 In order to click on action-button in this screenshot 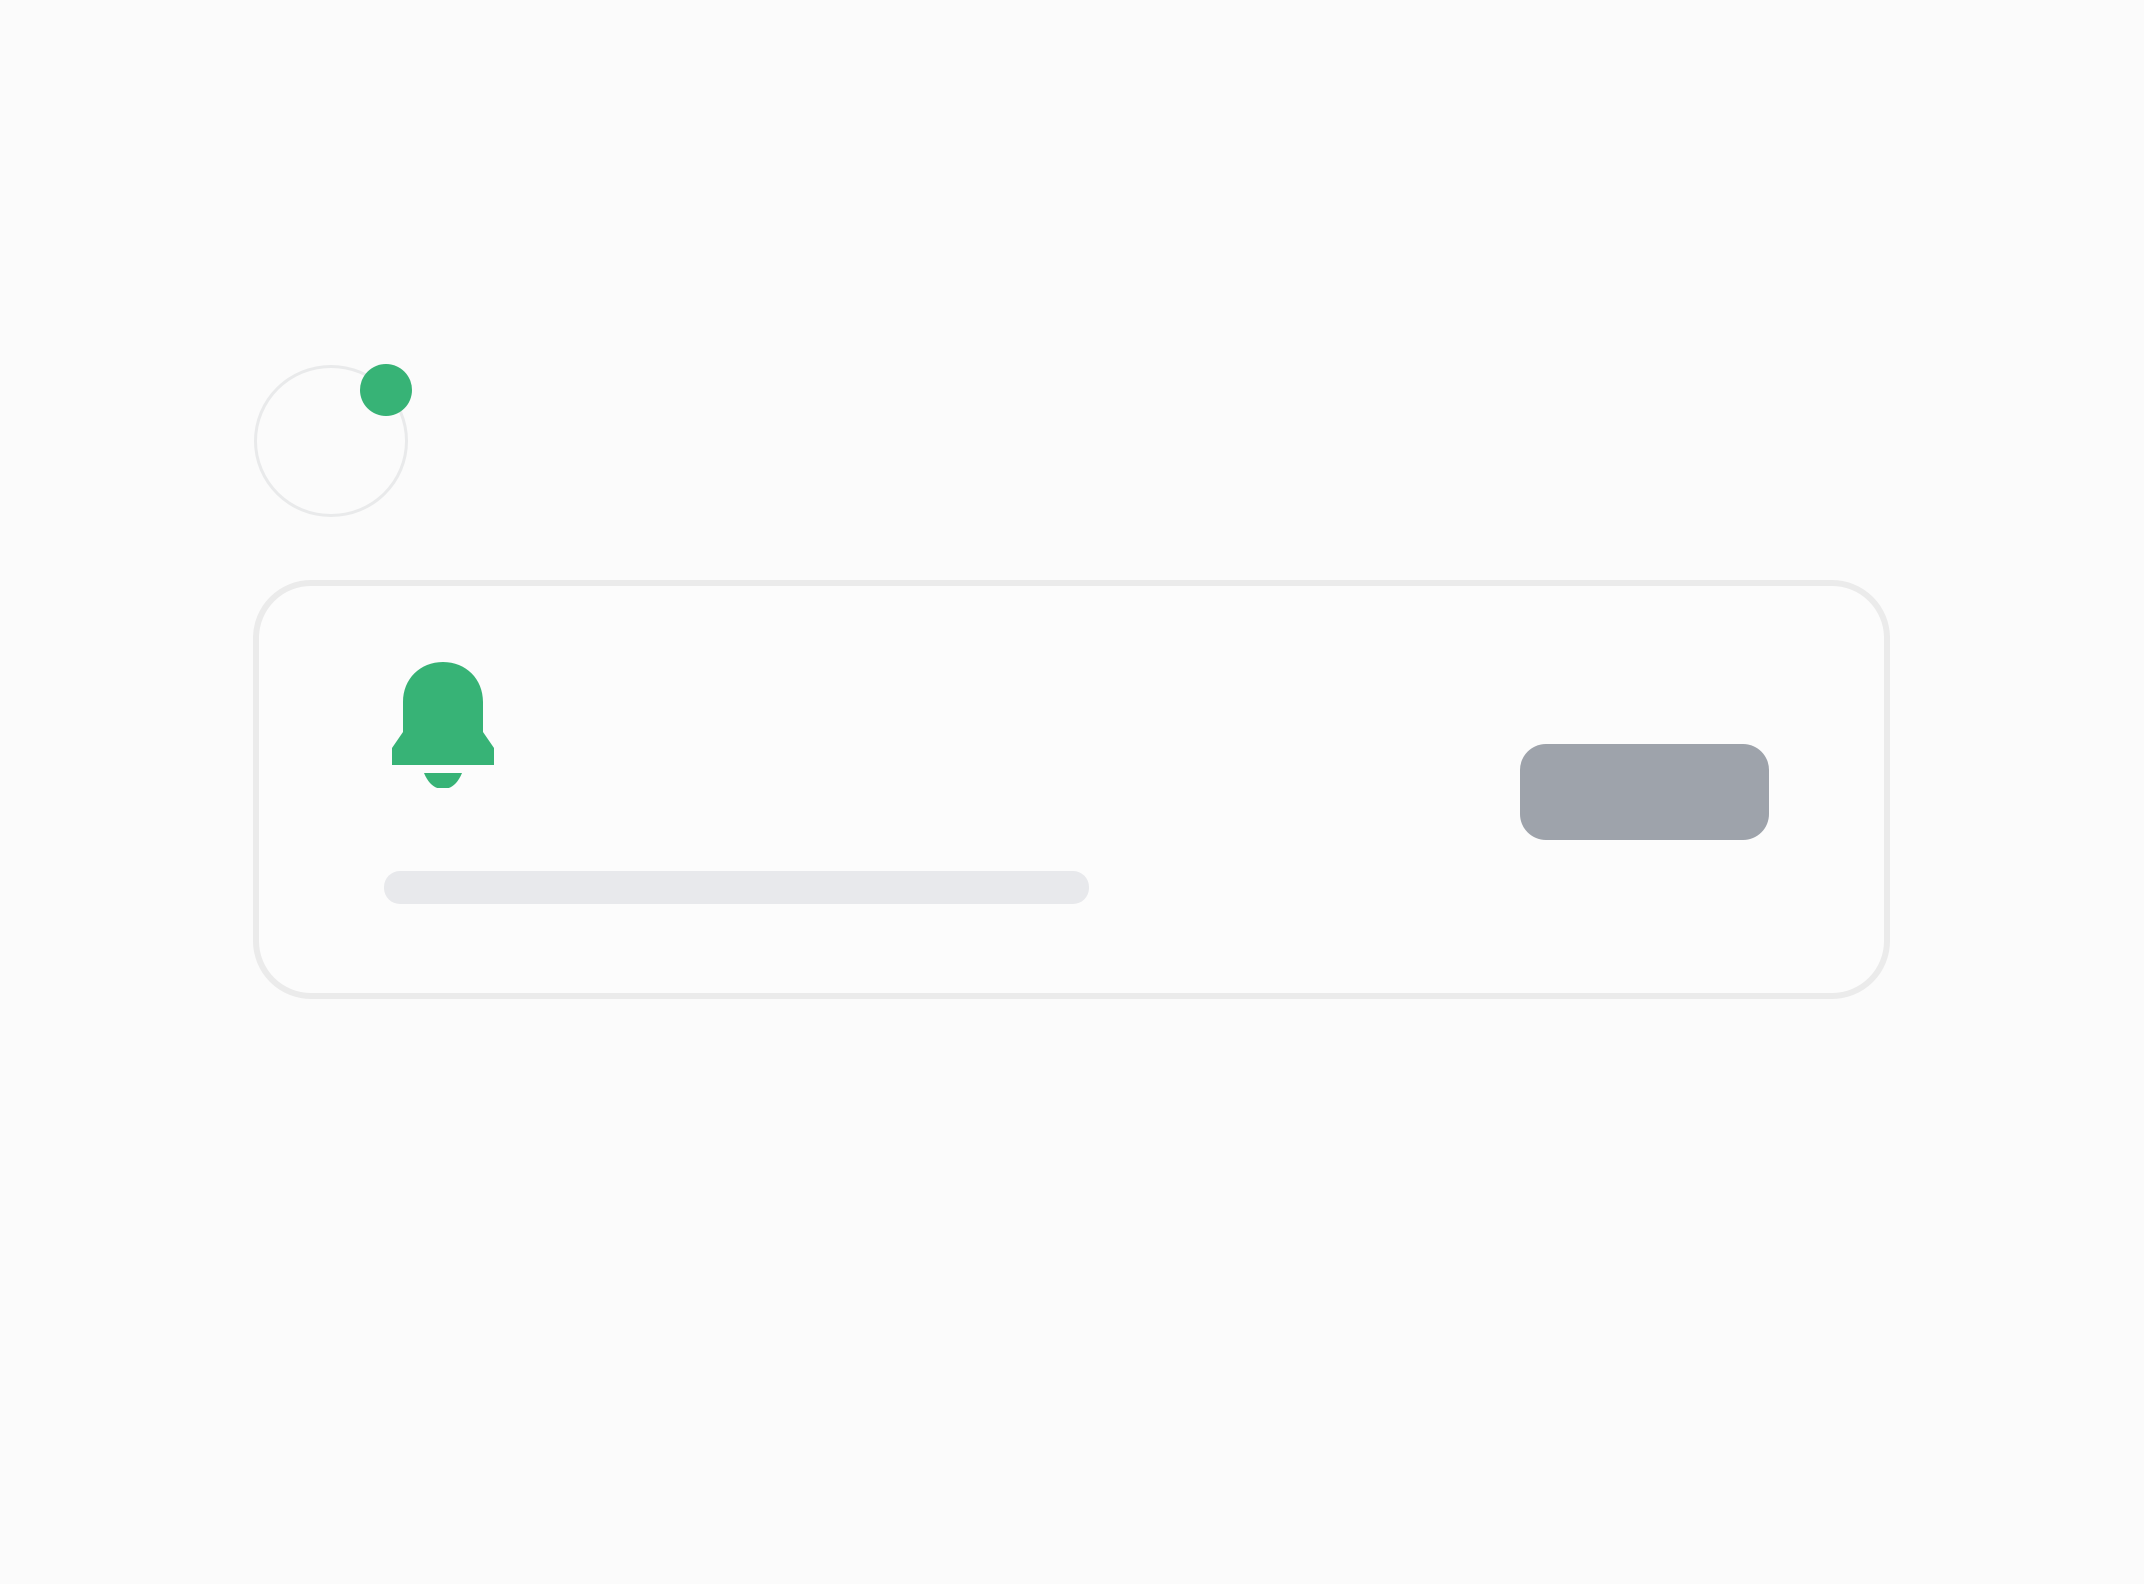, I will do `click(1644, 792)`.